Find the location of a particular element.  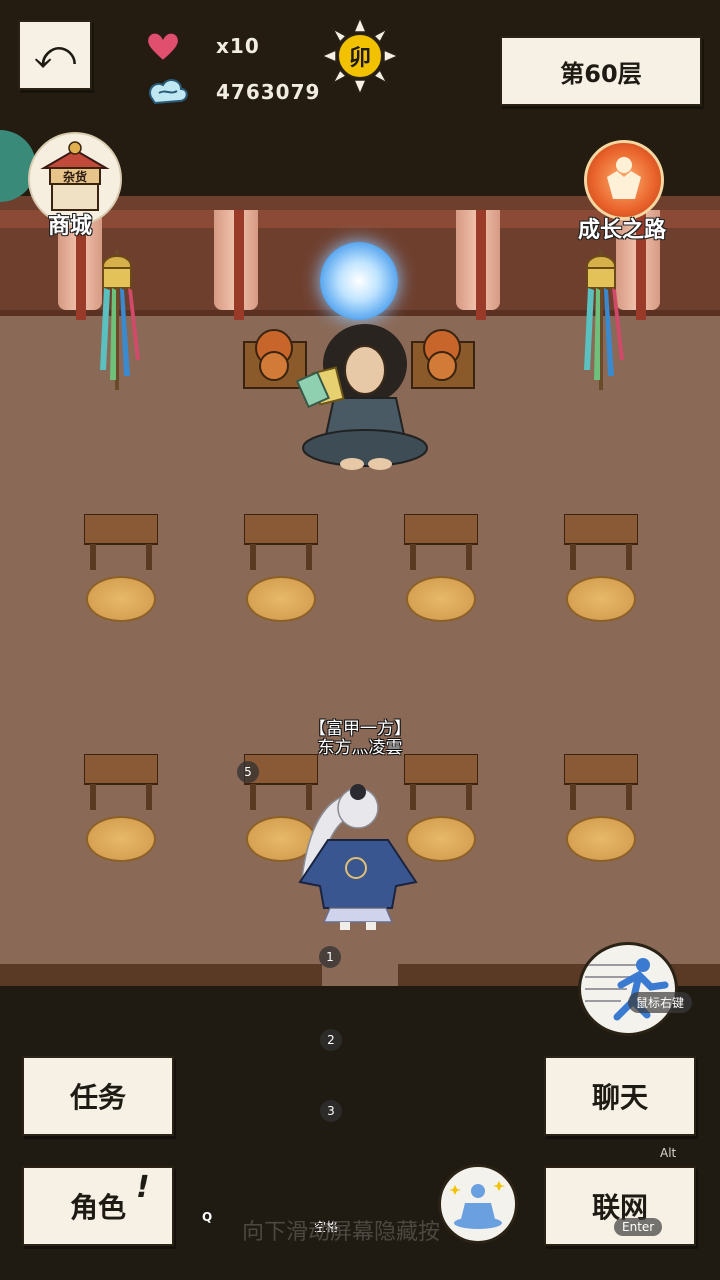

back-icon: ⤺ is located at coordinates (55, 55).